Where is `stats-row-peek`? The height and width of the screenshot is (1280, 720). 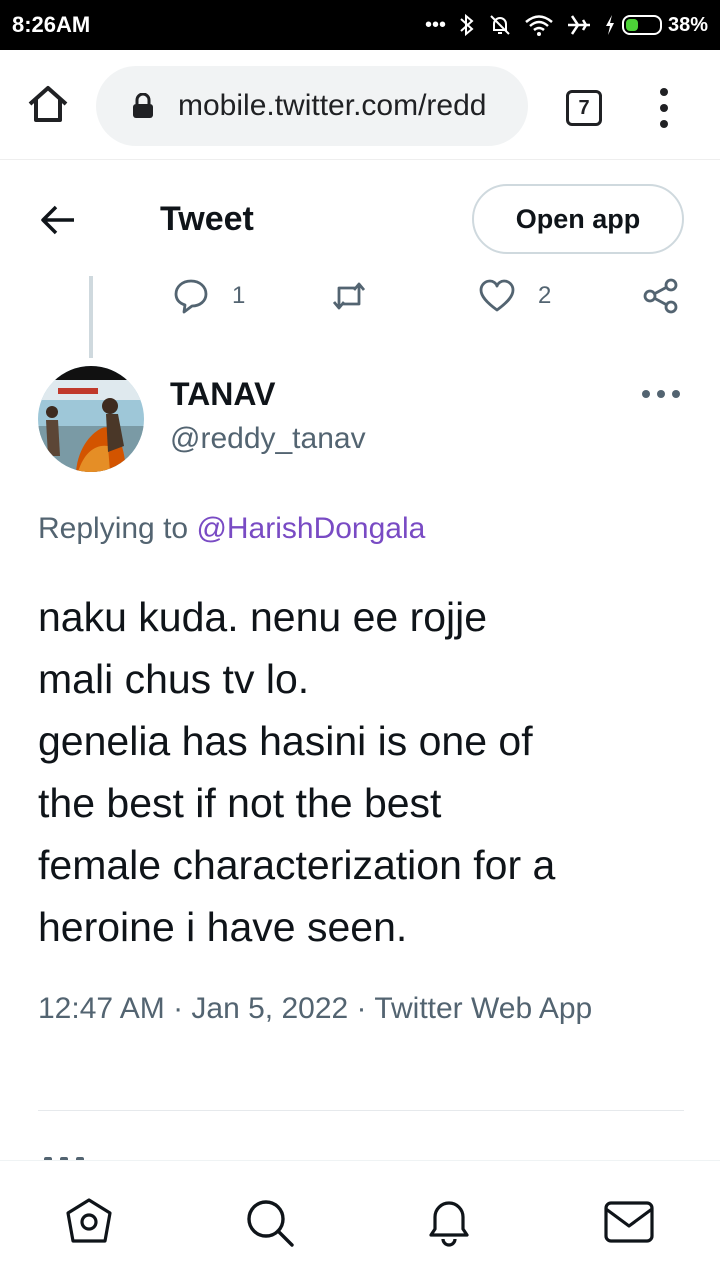 stats-row-peek is located at coordinates (84, 1155).